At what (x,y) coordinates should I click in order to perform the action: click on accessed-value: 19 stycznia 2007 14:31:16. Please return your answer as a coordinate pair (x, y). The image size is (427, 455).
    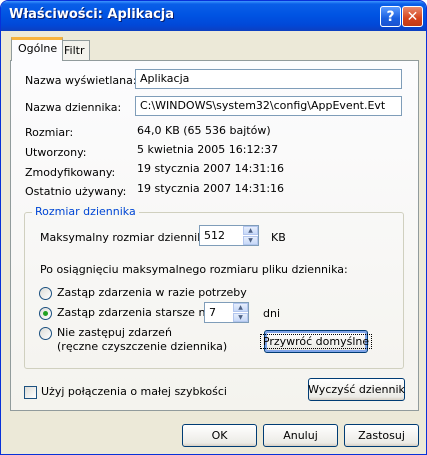
    Looking at the image, I should click on (211, 188).